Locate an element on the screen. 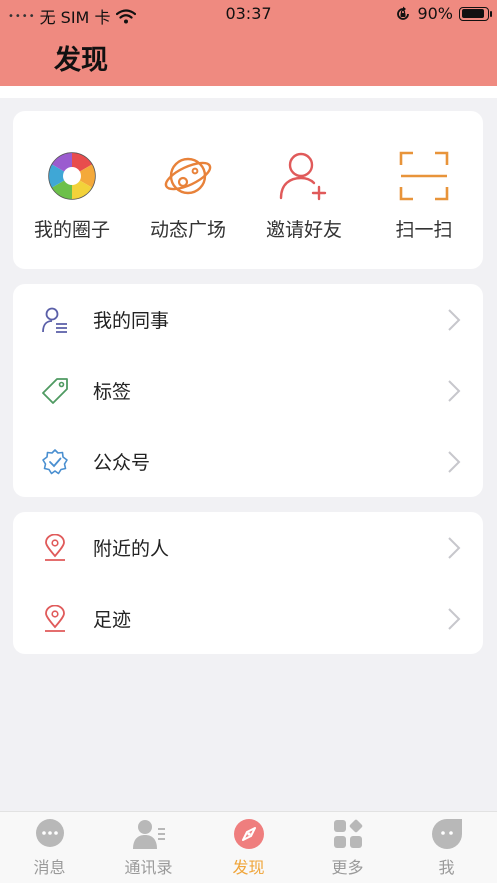 Image resolution: width=497 pixels, height=883 pixels. list-item-tags: 标签 is located at coordinates (248, 390).